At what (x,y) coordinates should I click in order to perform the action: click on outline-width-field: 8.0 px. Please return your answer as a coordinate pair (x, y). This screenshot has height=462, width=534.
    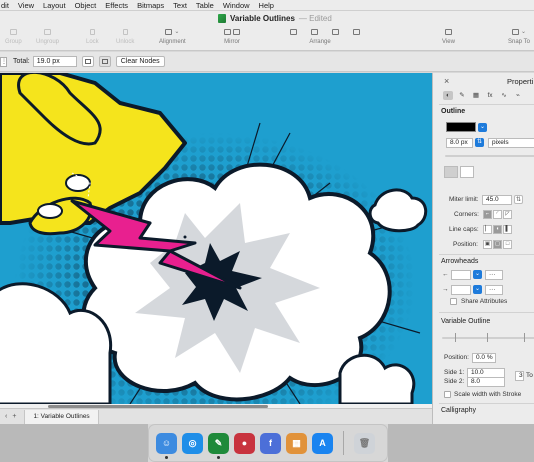
    Looking at the image, I should click on (459, 143).